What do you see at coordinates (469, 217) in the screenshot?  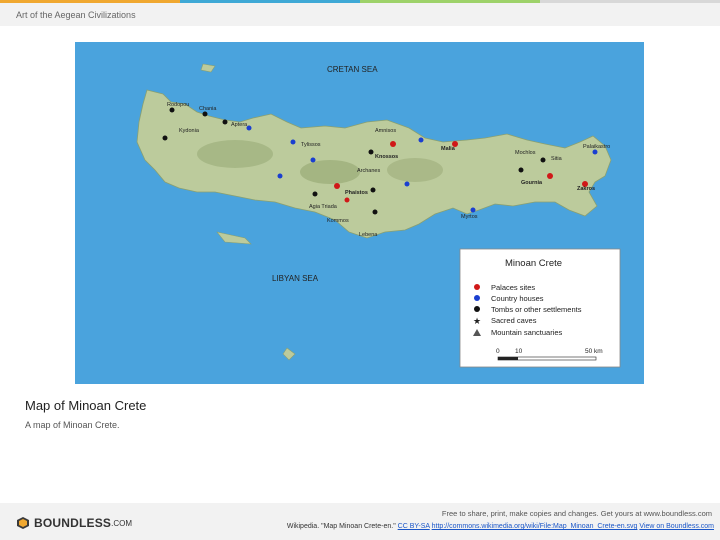 I see `site-label: Myrtos` at bounding box center [469, 217].